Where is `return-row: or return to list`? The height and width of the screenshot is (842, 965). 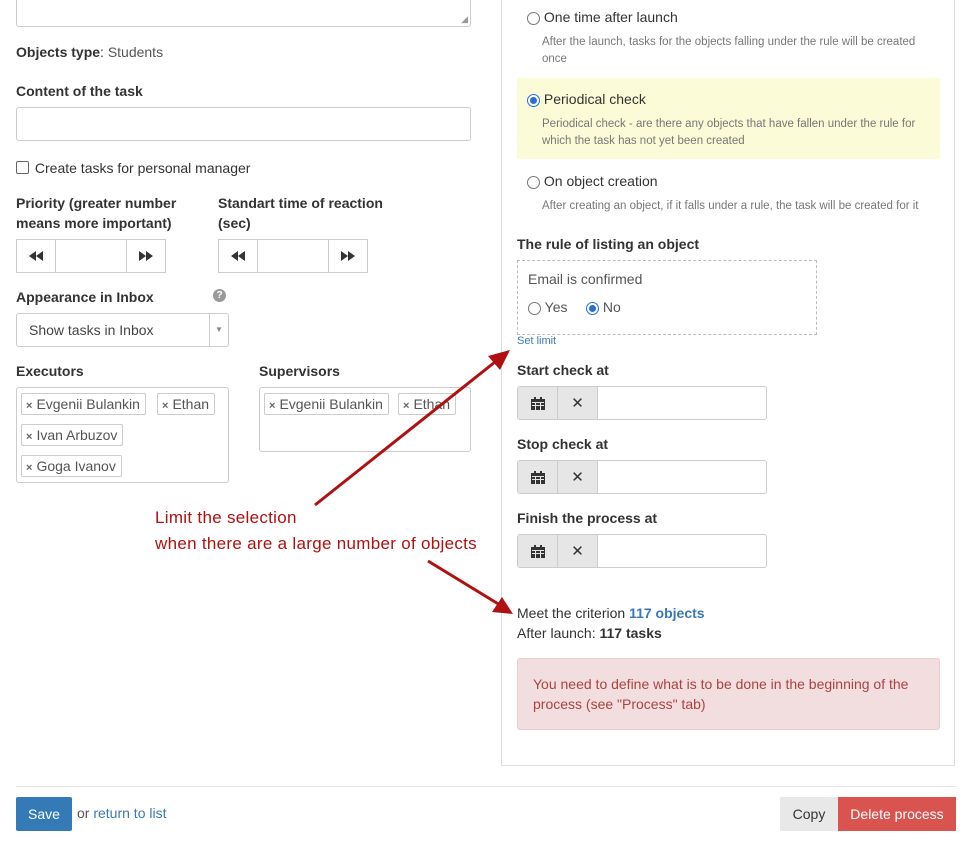 return-row: or return to list is located at coordinates (122, 813).